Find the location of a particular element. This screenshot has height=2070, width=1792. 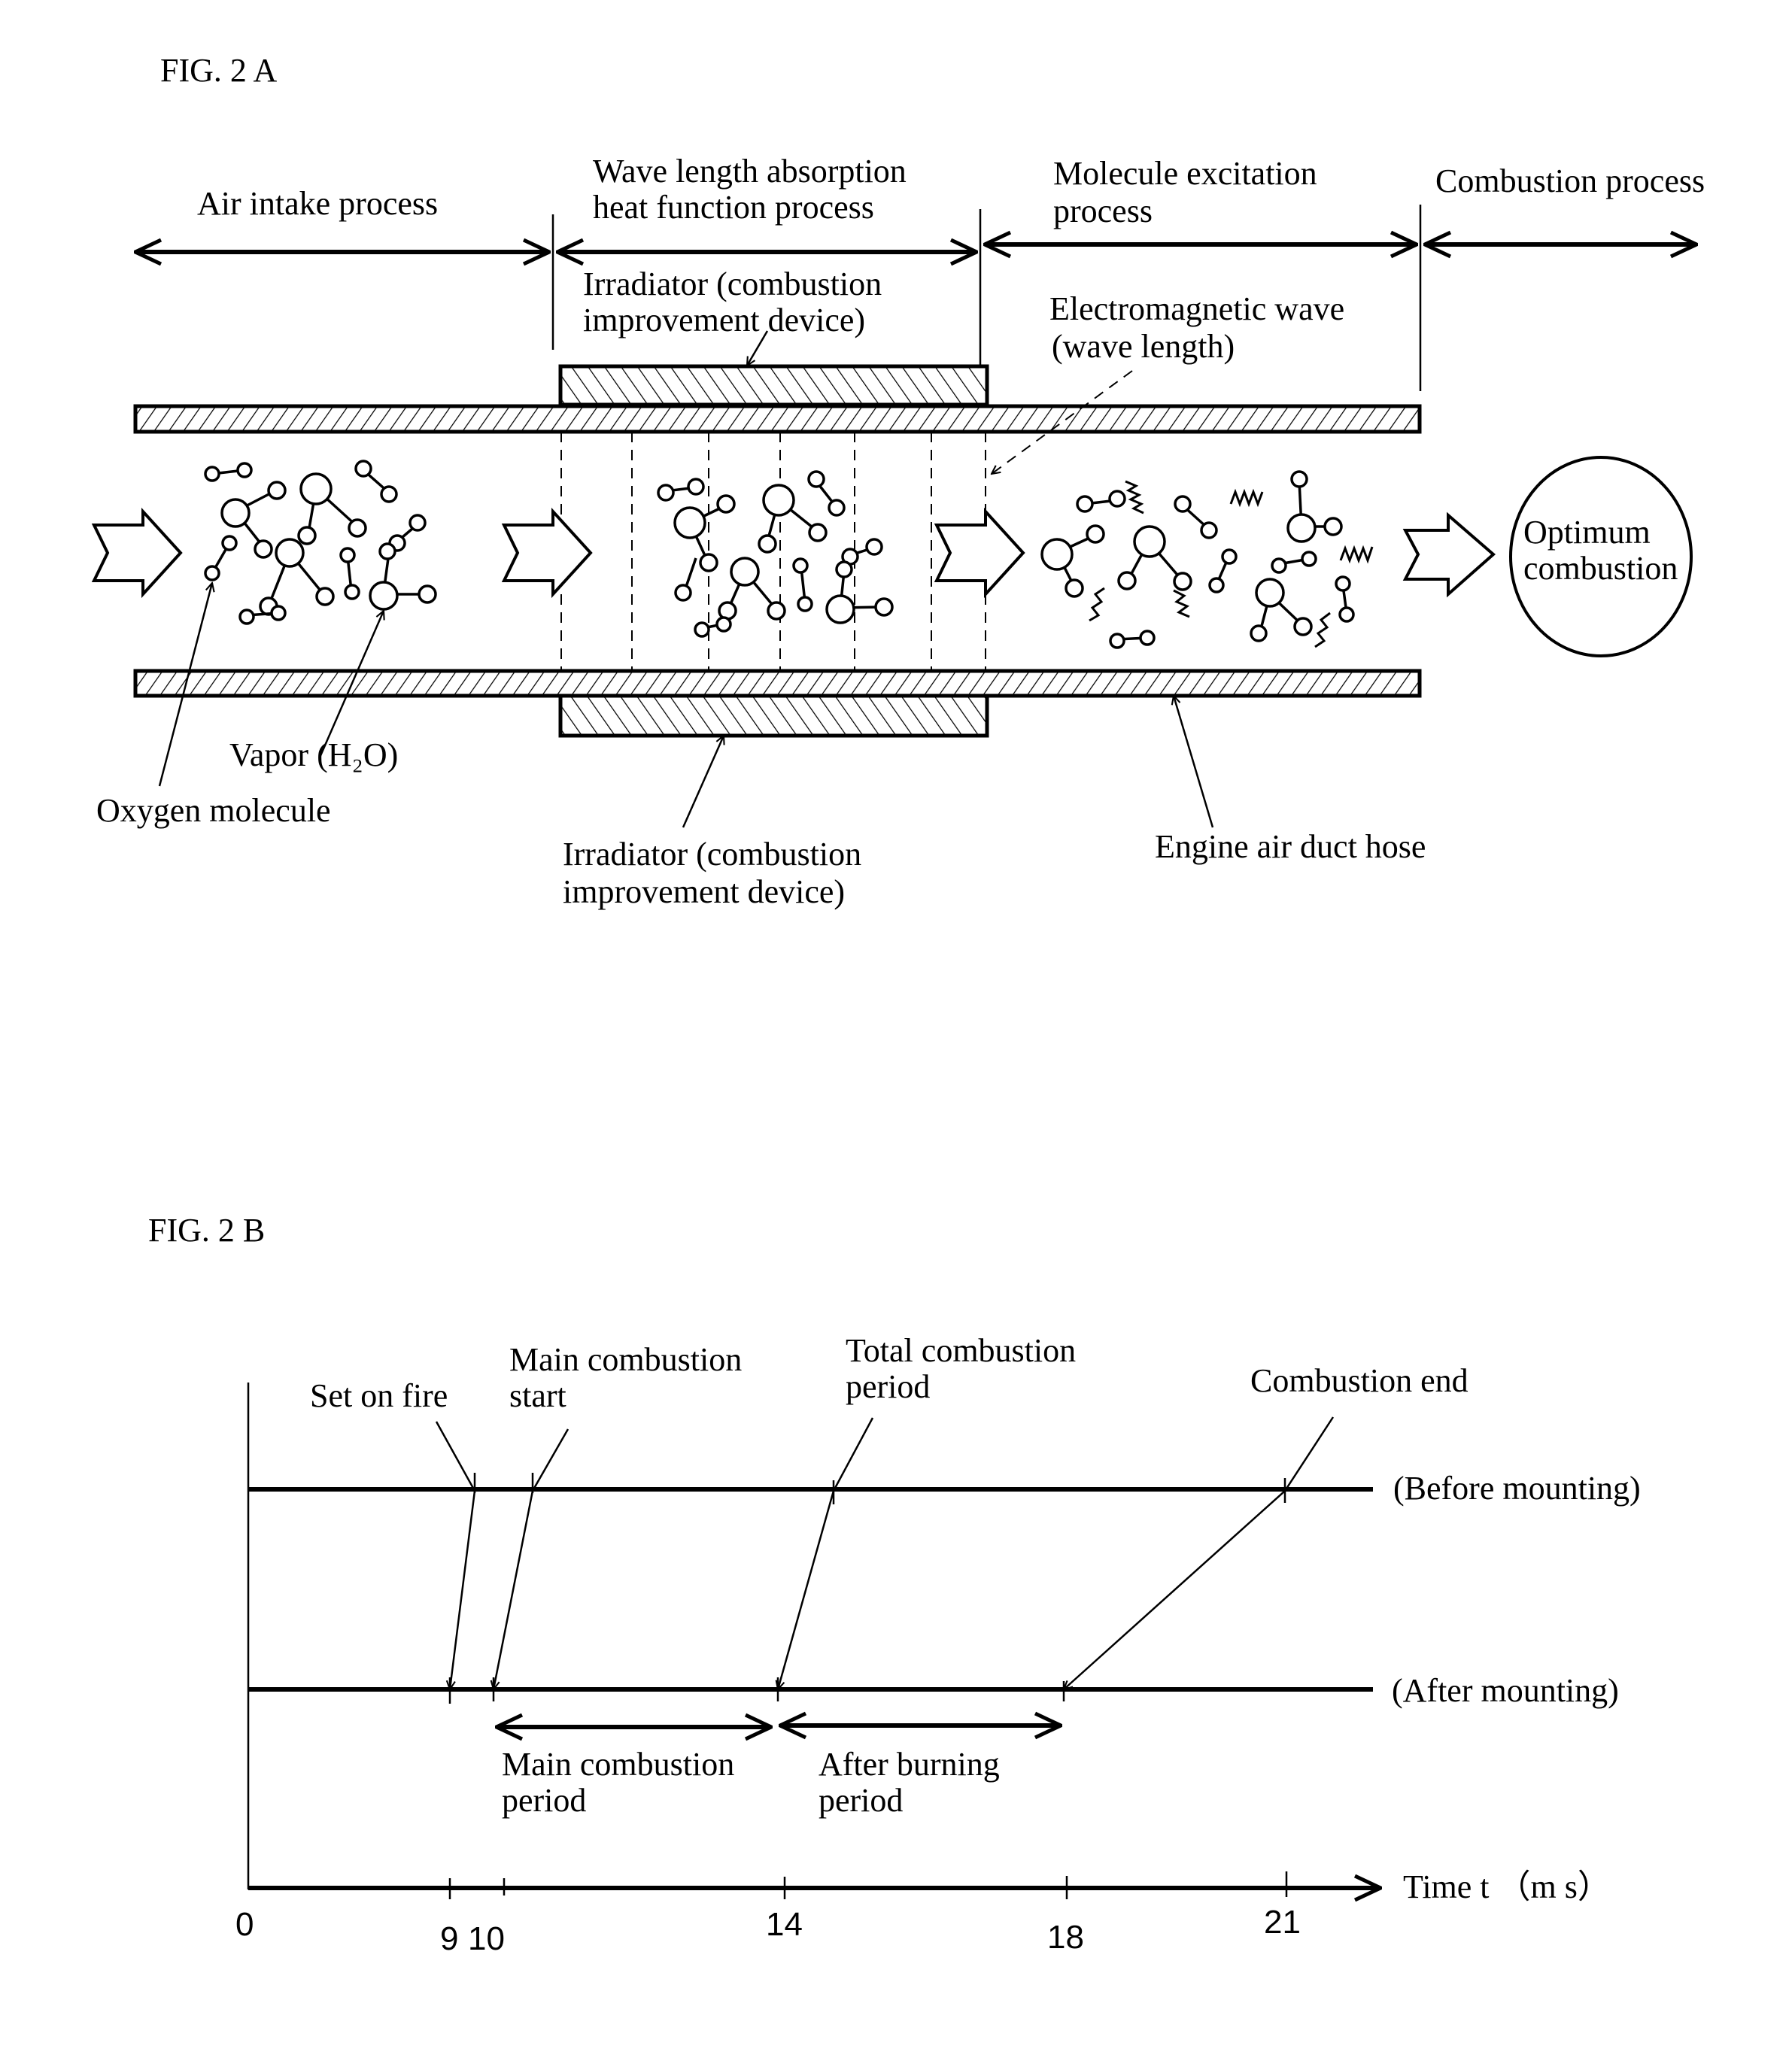

process-combustion-label: Combustion process is located at coordinates (1570, 180).